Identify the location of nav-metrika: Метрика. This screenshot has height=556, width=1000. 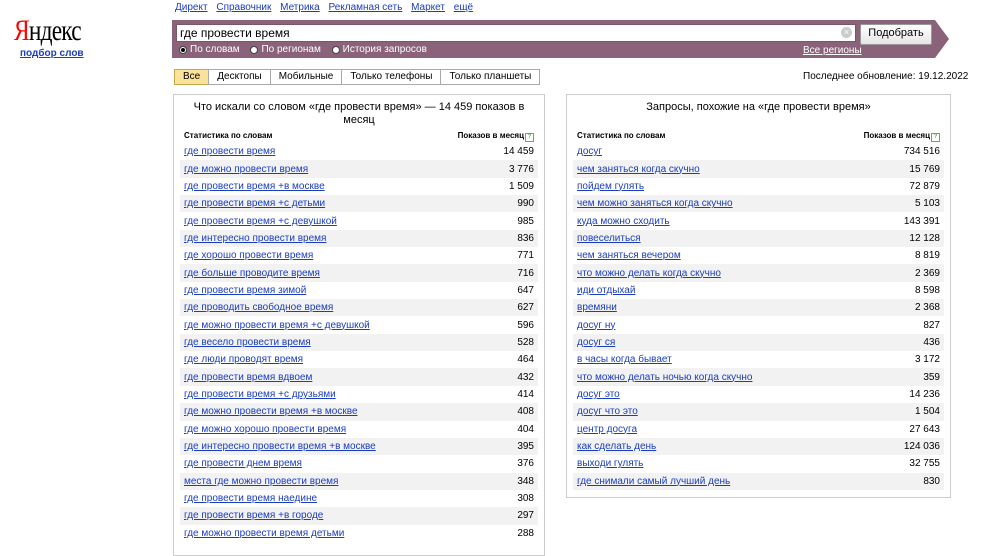
(300, 7).